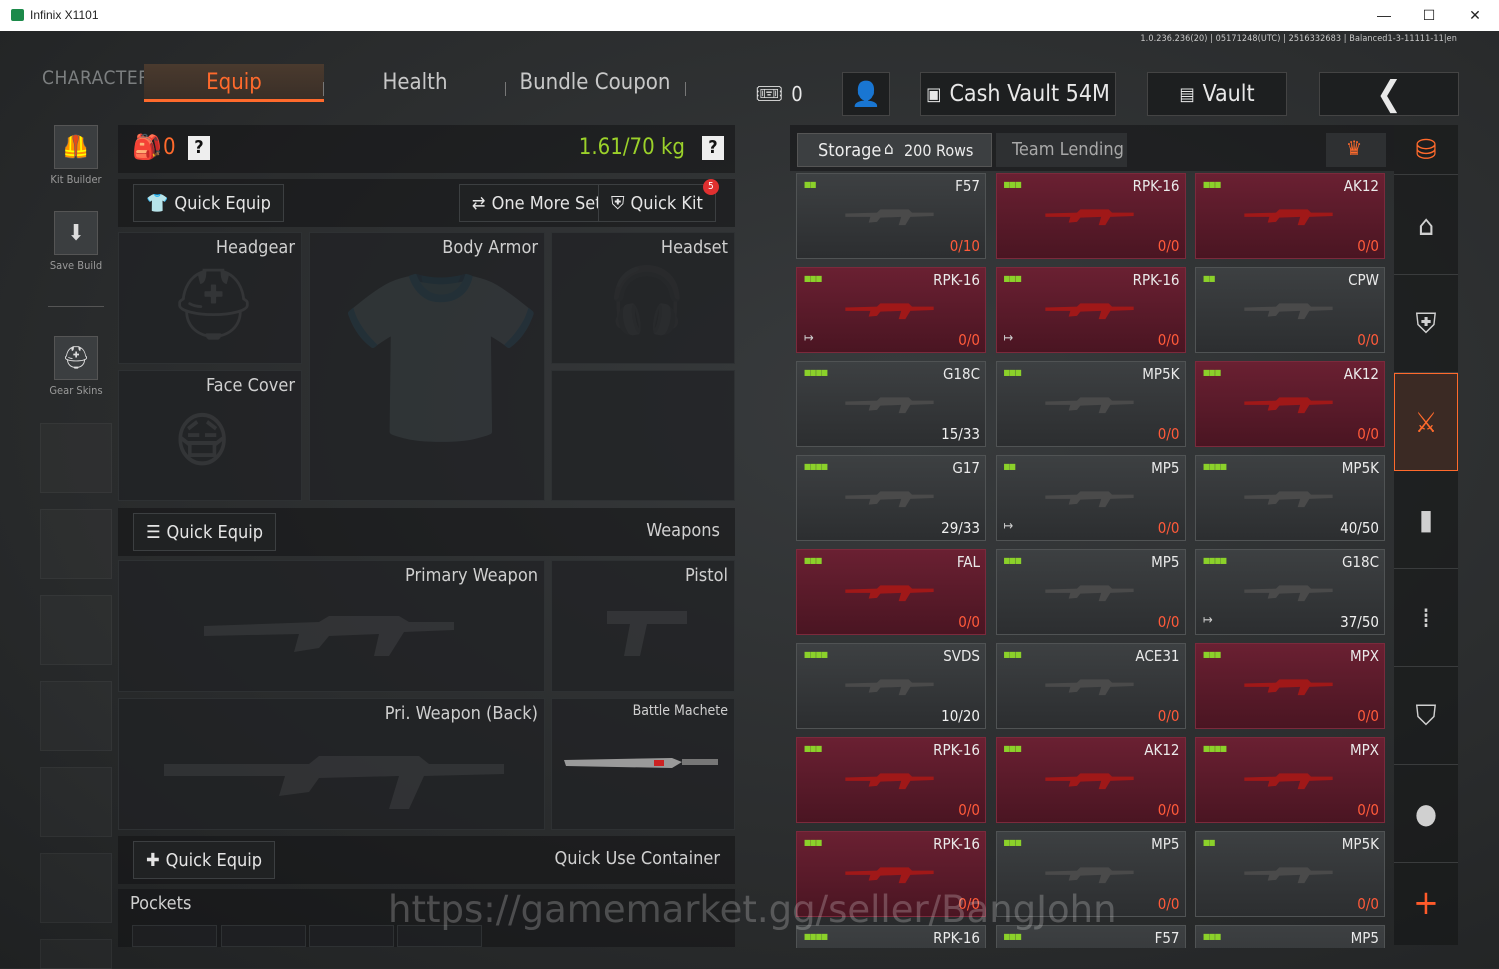 This screenshot has height=969, width=1499. I want to click on primary-weapon-back-slot: Pri. Weapon (Back), so click(331, 764).